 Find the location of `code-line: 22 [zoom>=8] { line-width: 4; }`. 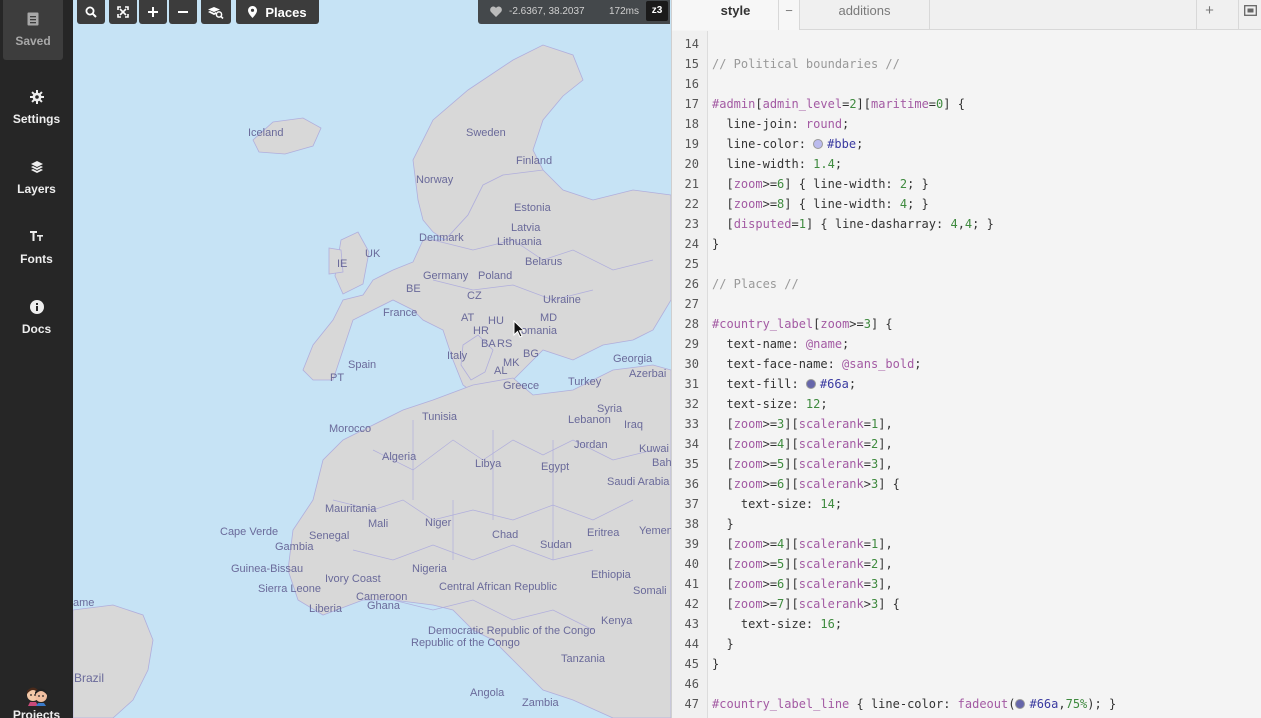

code-line: 22 [zoom>=8] { line-width: 4; } is located at coordinates (966, 204).